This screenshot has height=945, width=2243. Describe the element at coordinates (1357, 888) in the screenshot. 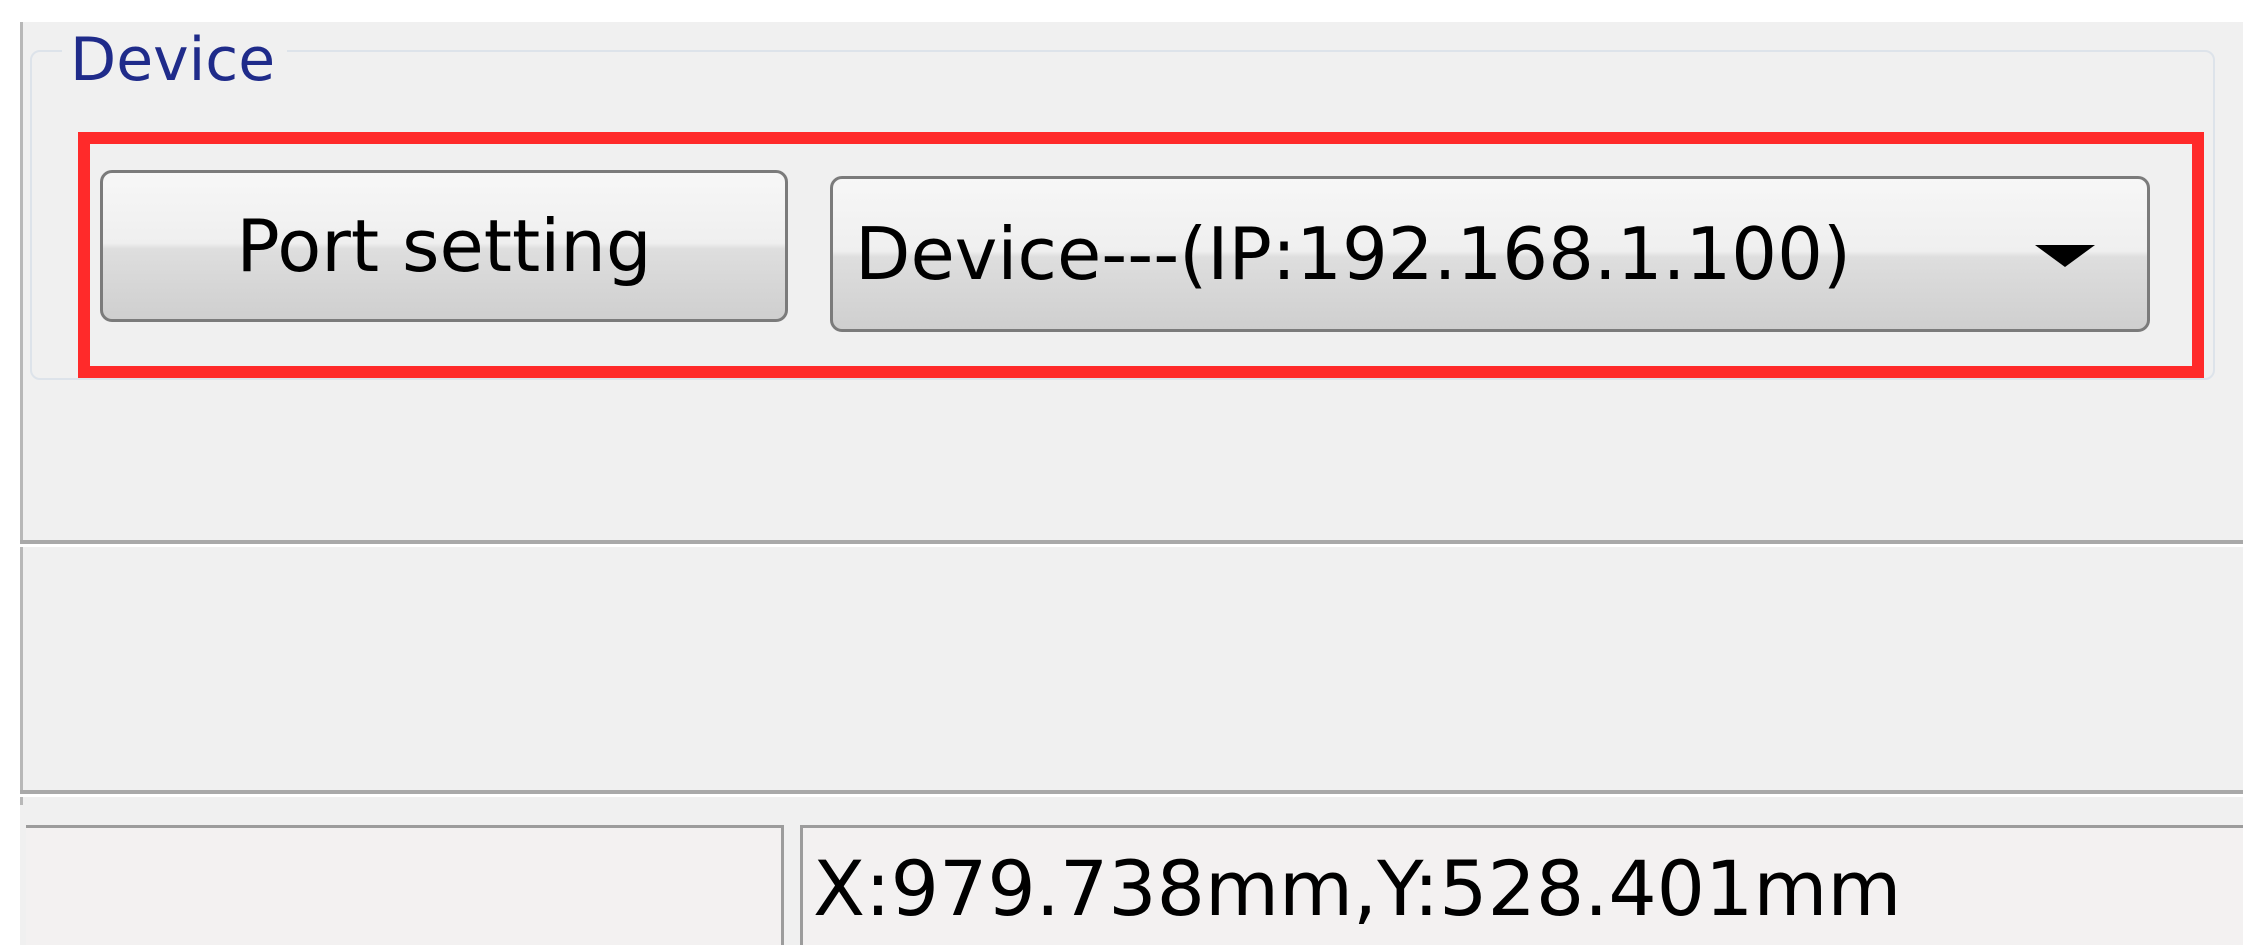

I see `cursor-coordinates: X:979.738mm,Y:528.401mm` at that location.